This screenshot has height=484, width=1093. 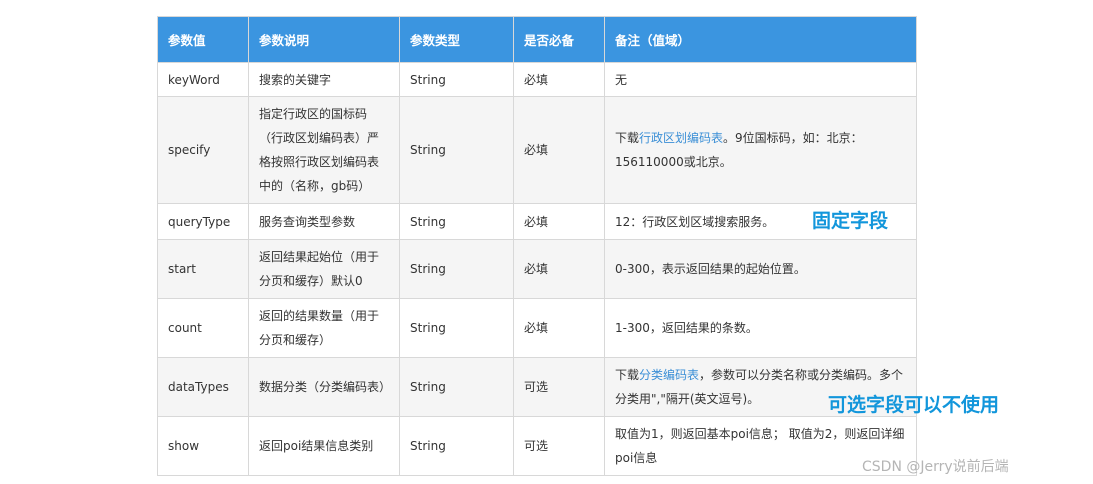 I want to click on cell-desc: 返回poi结果信息类别, so click(x=324, y=446).